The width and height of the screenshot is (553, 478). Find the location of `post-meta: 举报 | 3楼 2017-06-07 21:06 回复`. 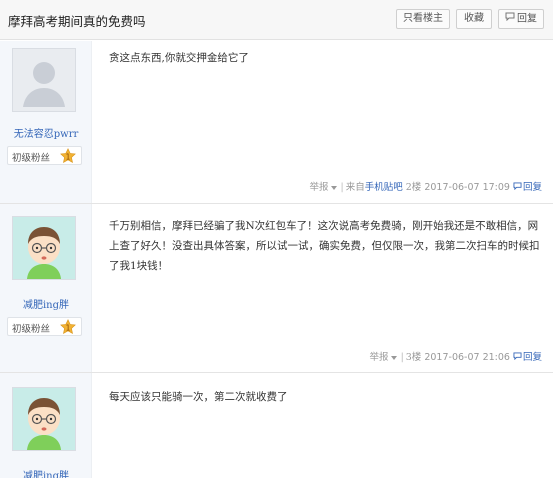

post-meta: 举报 | 3楼 2017-06-07 21:06 回复 is located at coordinates (455, 357).